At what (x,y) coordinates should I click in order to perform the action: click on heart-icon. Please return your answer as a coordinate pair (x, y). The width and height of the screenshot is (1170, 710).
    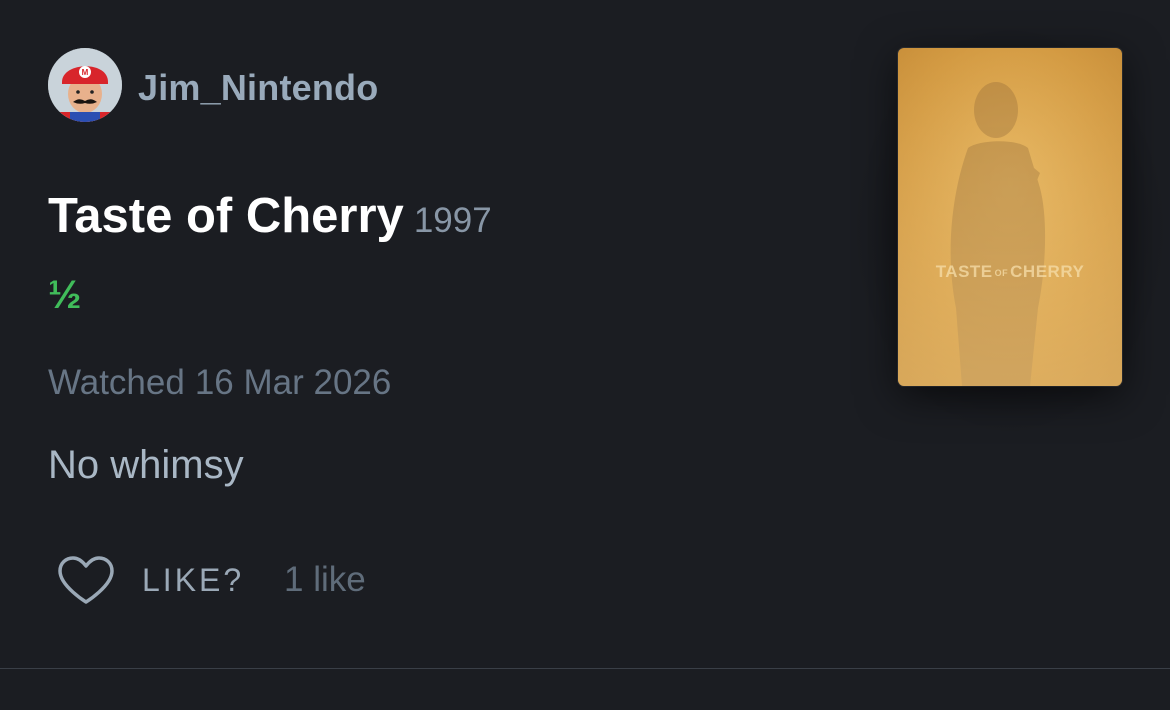
    Looking at the image, I should click on (86, 580).